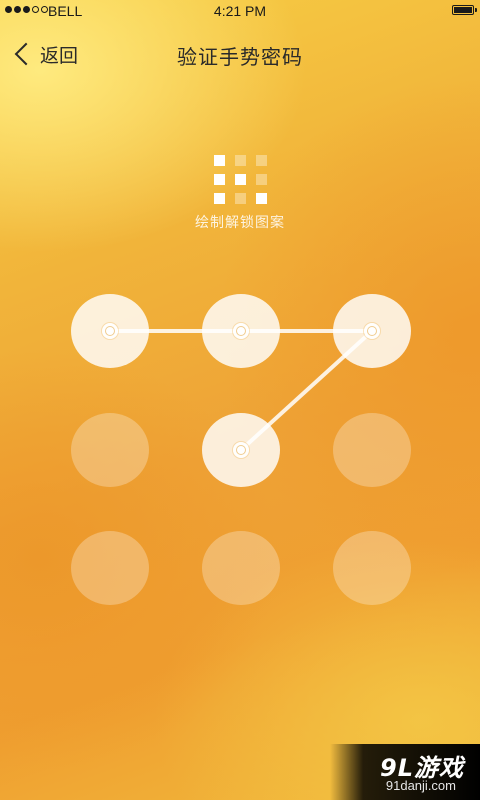  Describe the element at coordinates (405, 772) in the screenshot. I see `site-watermark: 9L游戏 91danji.com` at that location.